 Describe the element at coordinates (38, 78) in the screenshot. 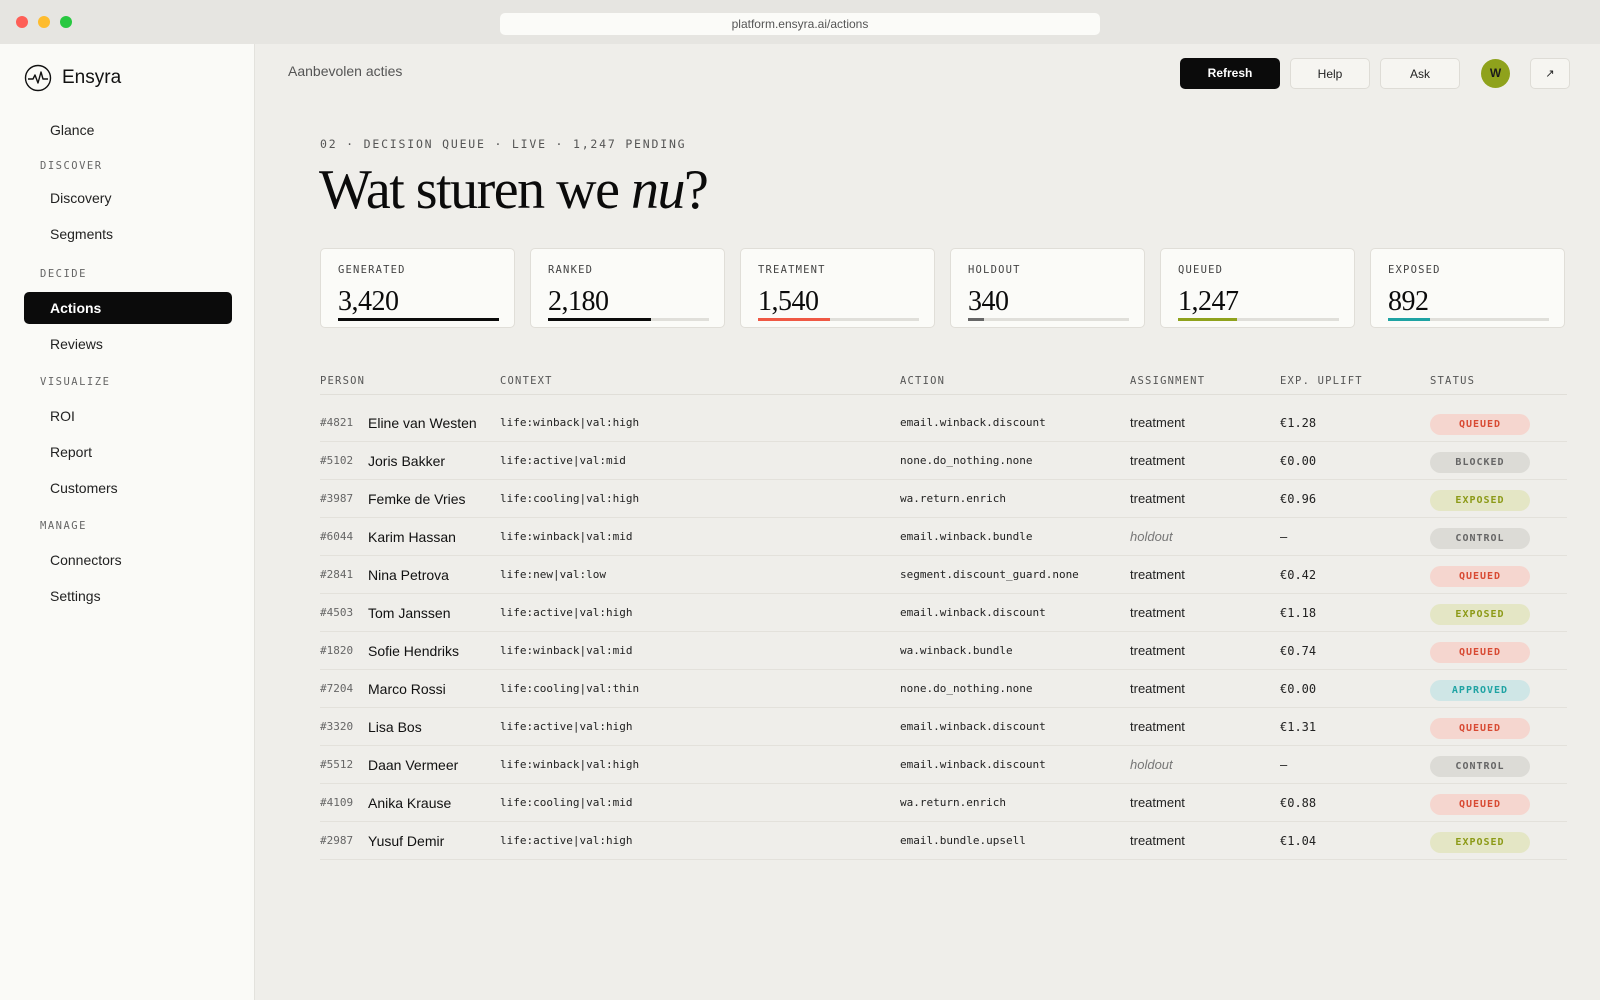

I see `pulse-logo-icon` at that location.